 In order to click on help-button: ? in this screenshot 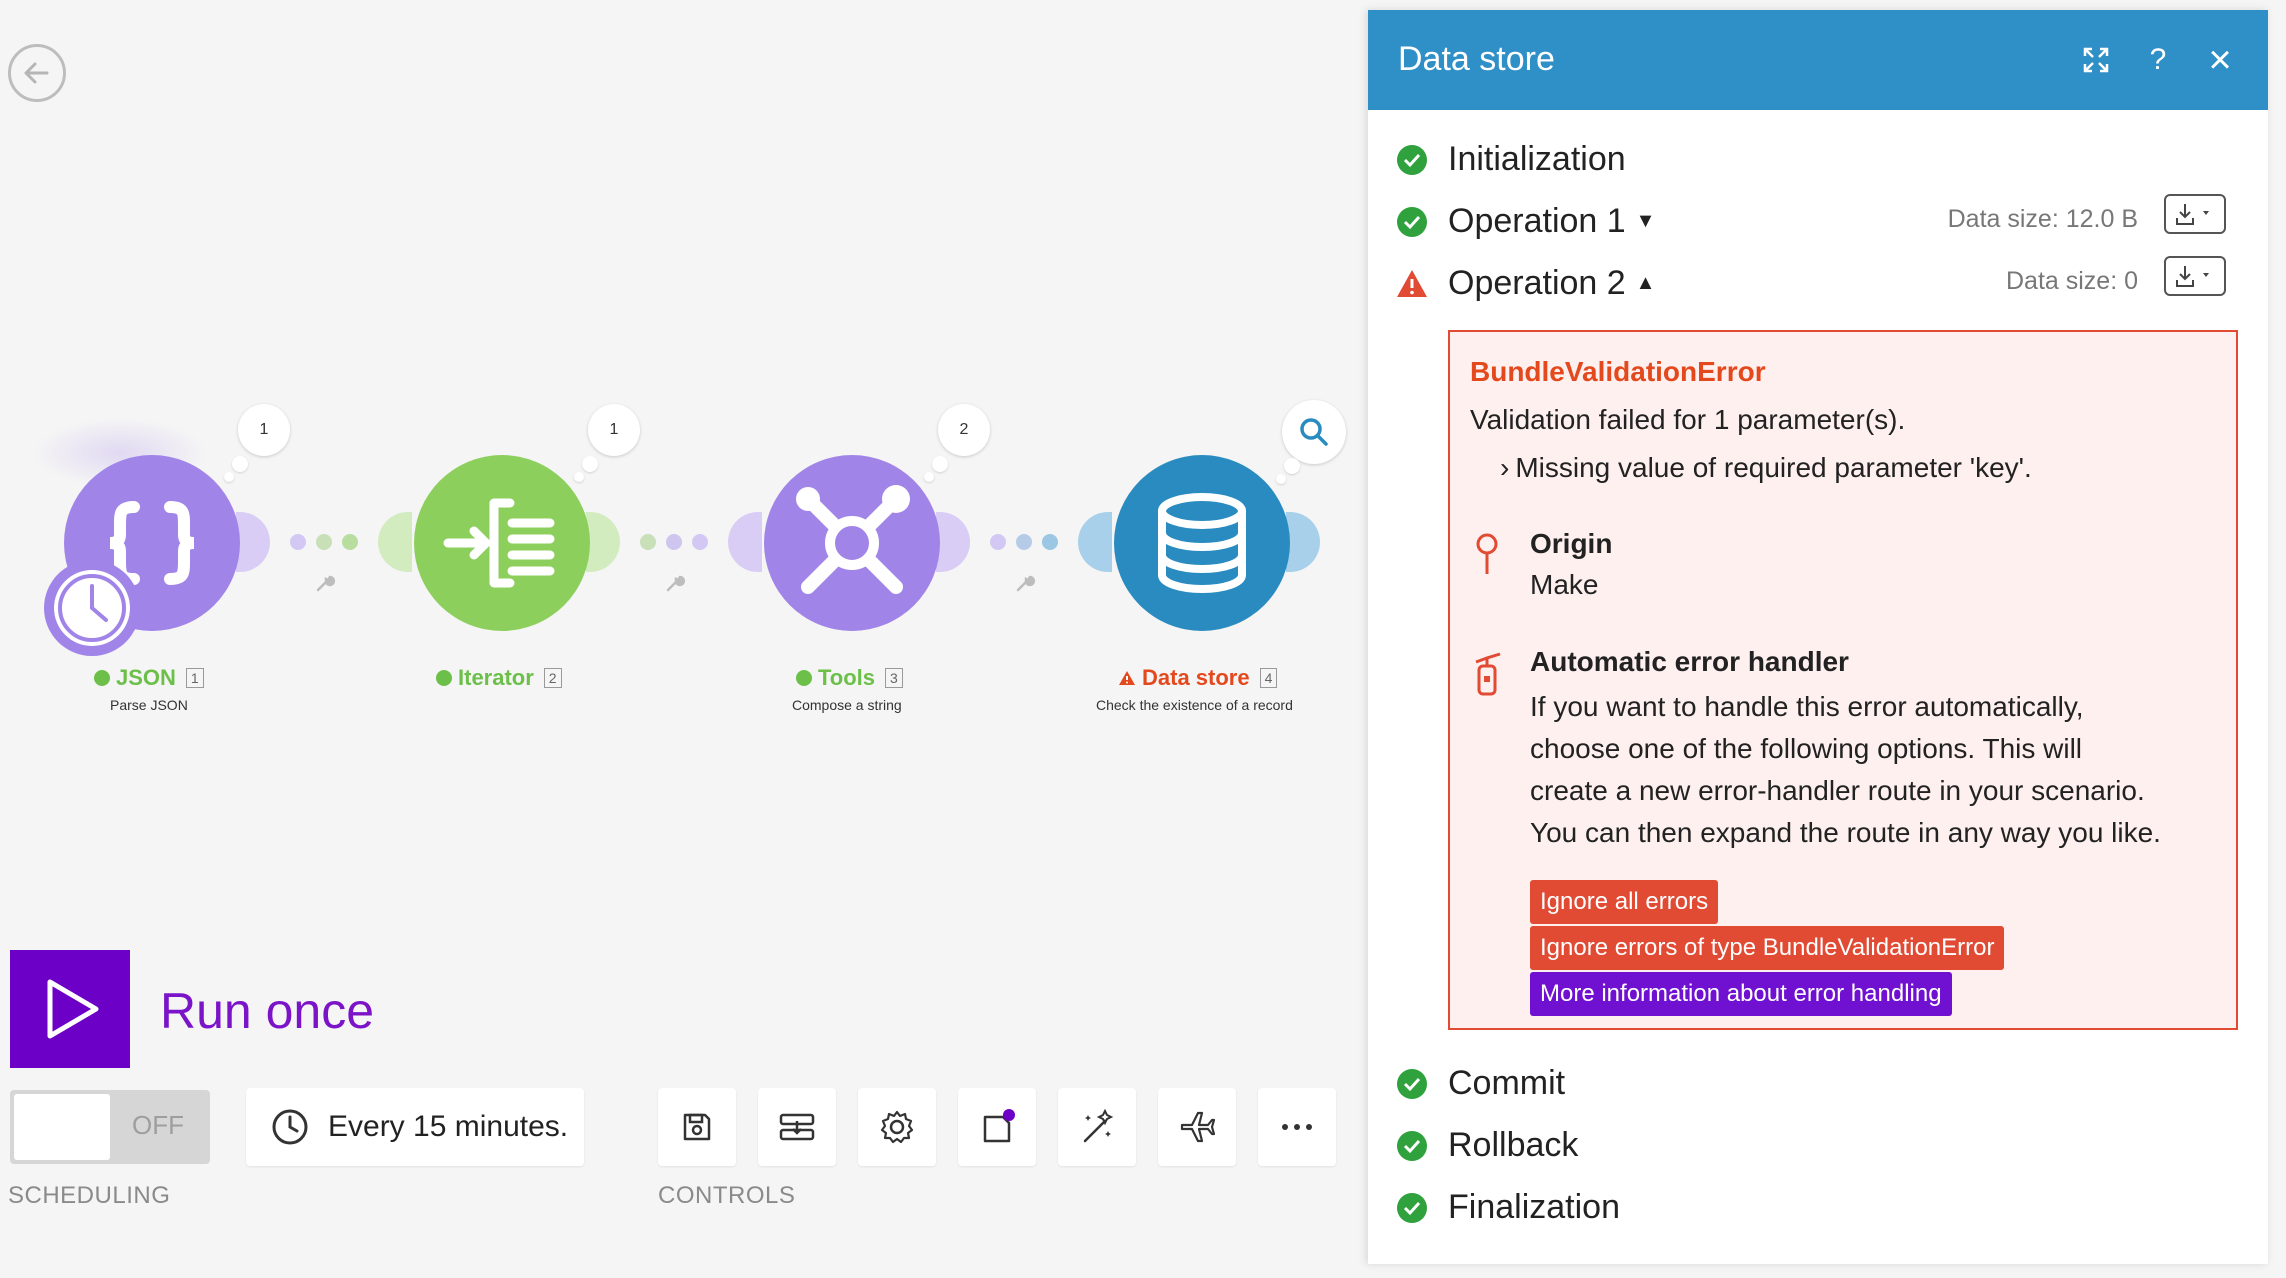, I will do `click(2158, 60)`.